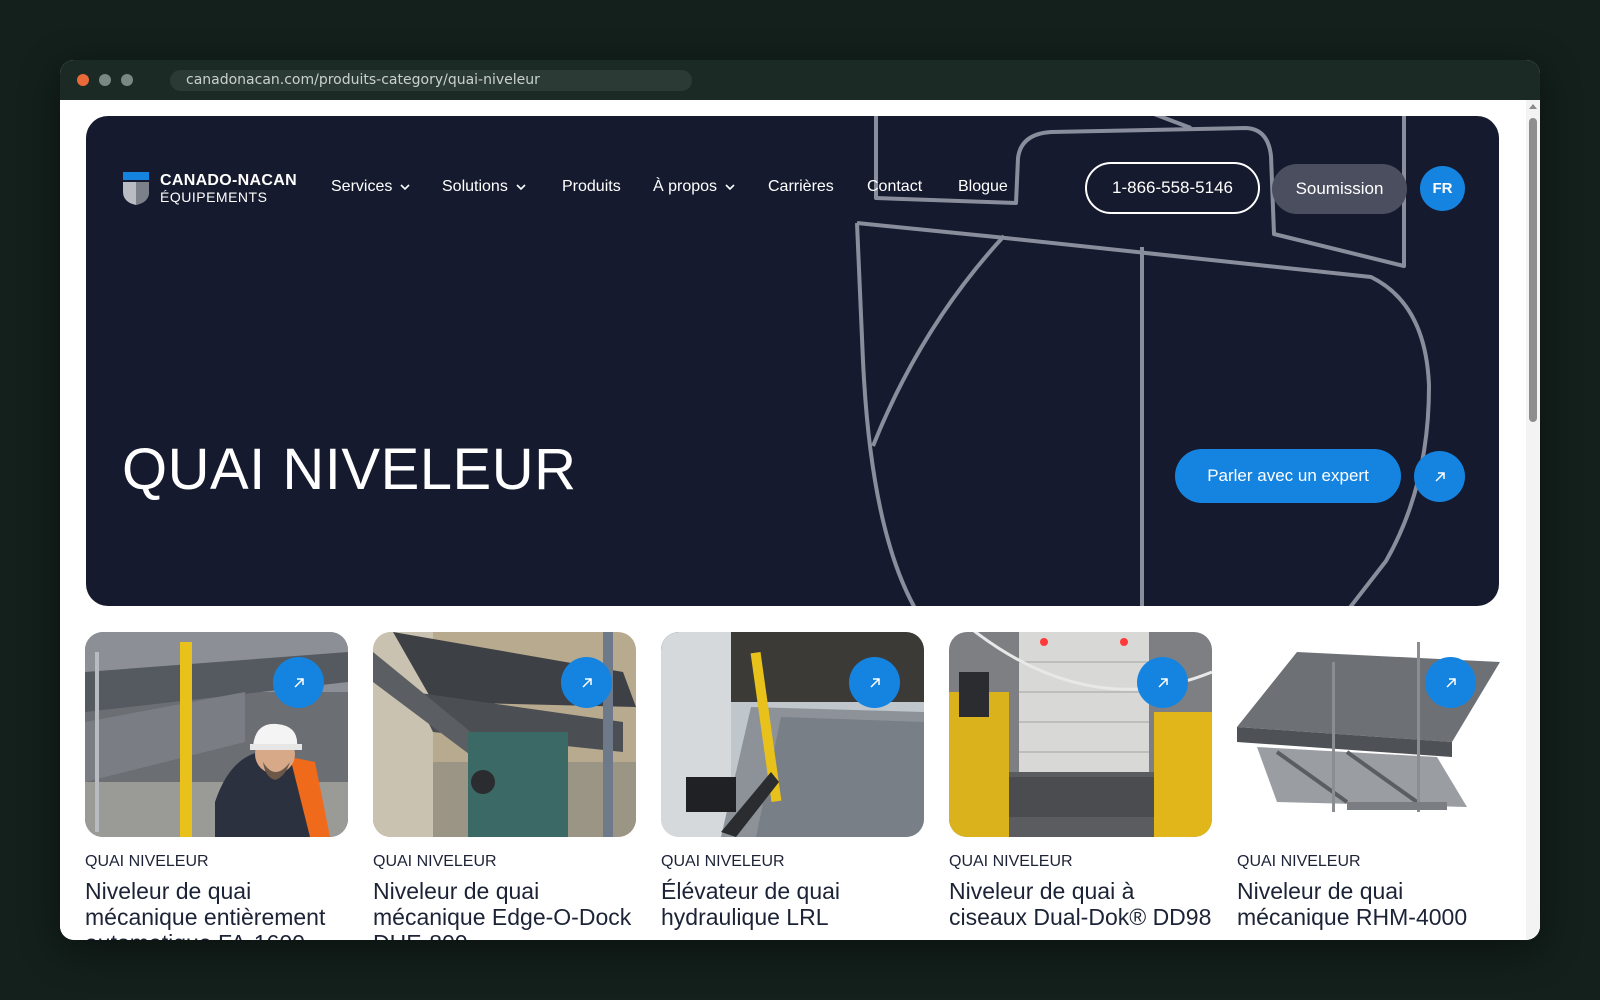 The image size is (1600, 1000). What do you see at coordinates (685, 186) in the screenshot?
I see `nav-label: À propos` at bounding box center [685, 186].